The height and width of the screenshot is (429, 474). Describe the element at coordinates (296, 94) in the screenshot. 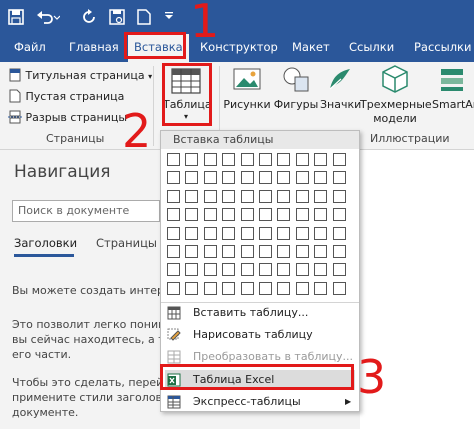

I see `shapes-button: Фигуры` at that location.